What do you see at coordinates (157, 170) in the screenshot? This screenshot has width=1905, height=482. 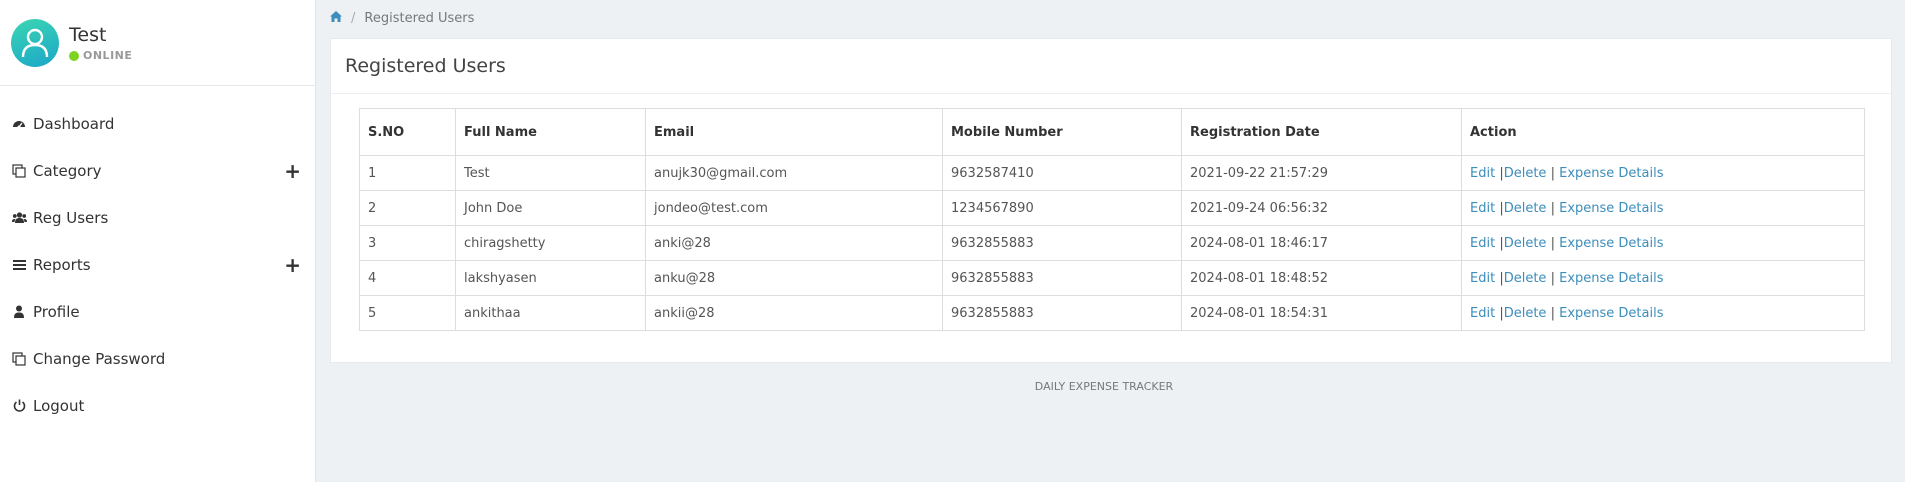 I see `sidebar-item-category: Category +` at bounding box center [157, 170].